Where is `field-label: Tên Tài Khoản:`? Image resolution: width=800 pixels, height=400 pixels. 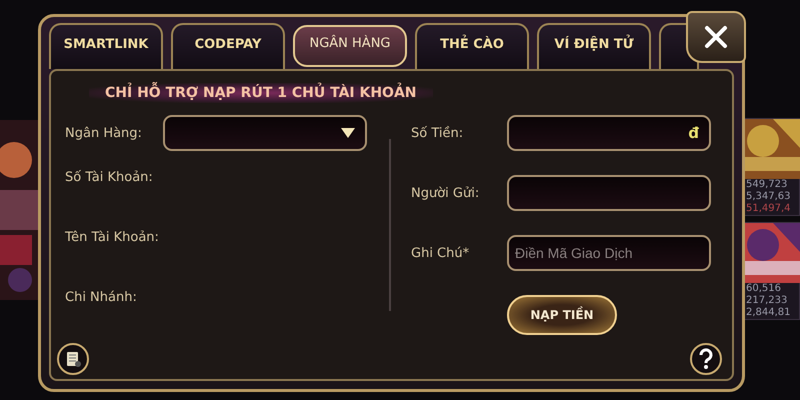 field-label: Tên Tài Khoản: is located at coordinates (112, 237).